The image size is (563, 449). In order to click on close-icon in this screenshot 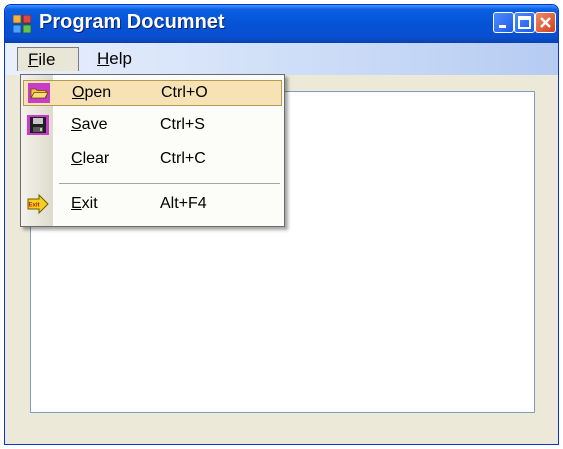, I will do `click(545, 22)`.